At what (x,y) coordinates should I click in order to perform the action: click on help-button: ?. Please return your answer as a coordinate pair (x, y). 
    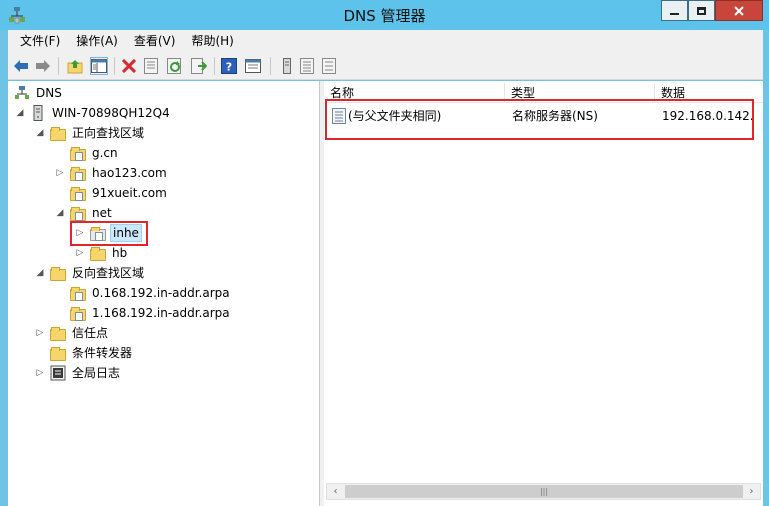
    Looking at the image, I should click on (229, 66).